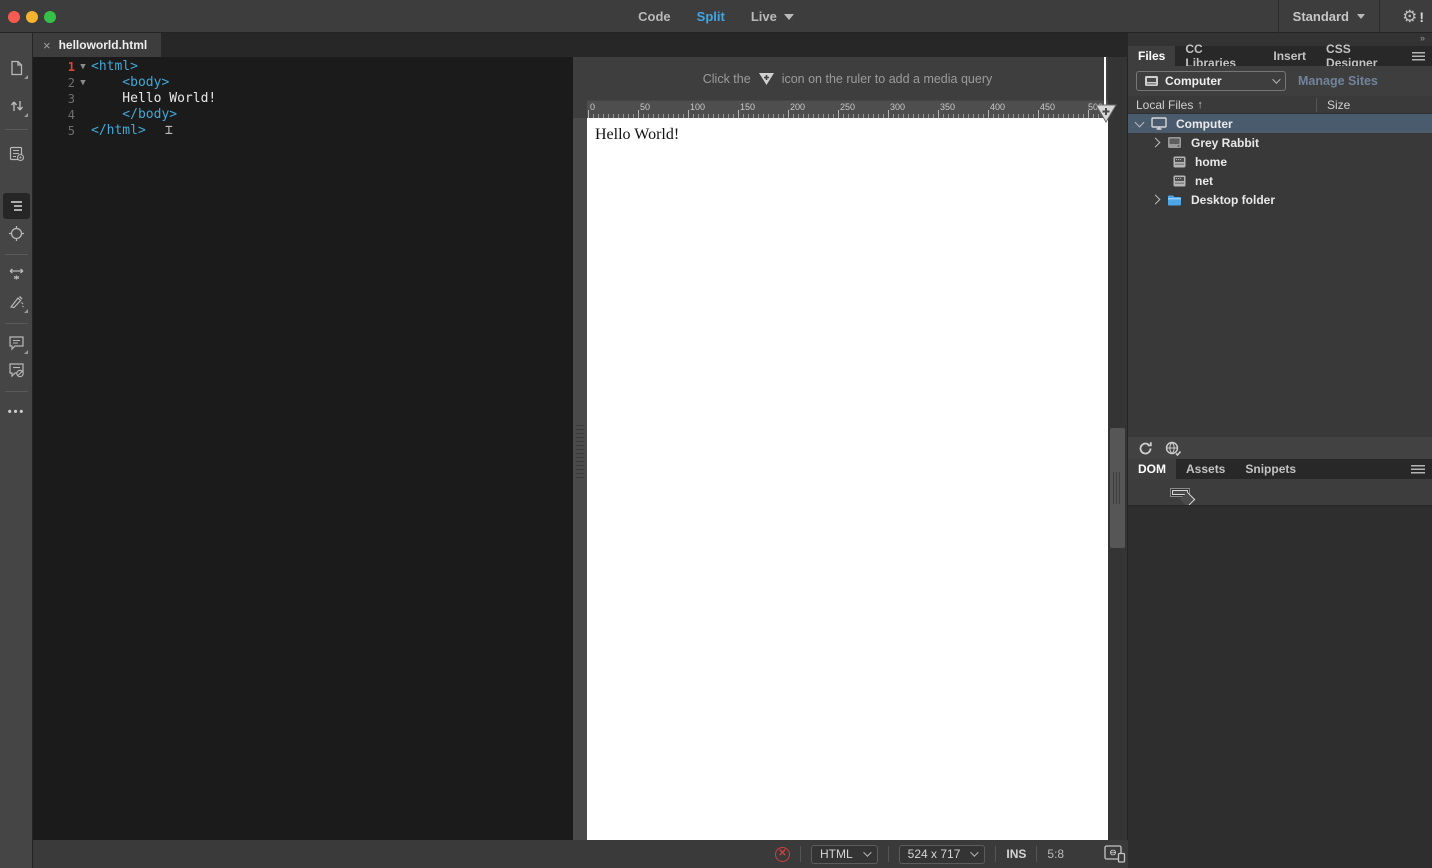 Image resolution: width=1432 pixels, height=868 pixels. What do you see at coordinates (303, 99) in the screenshot?
I see `code-line: 3 Hello World!` at bounding box center [303, 99].